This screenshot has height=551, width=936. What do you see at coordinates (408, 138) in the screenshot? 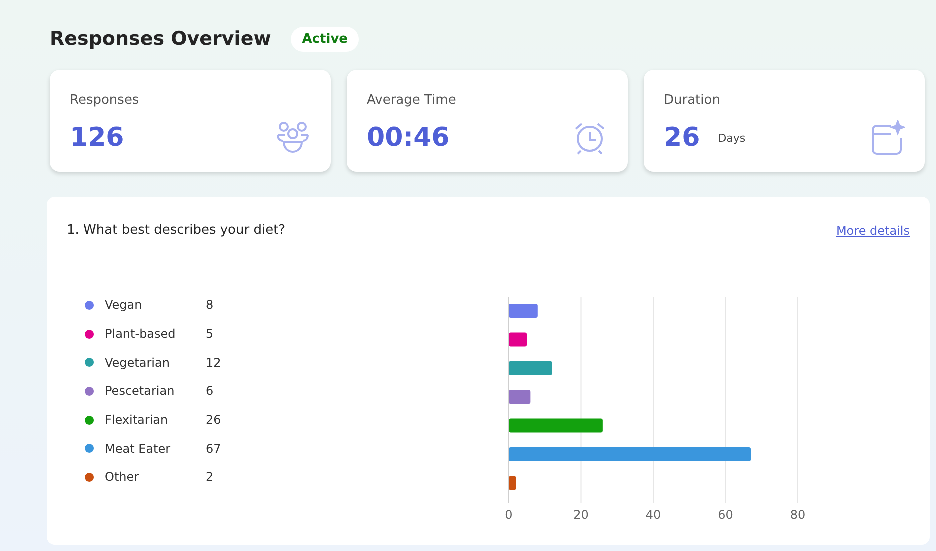
I see `stat-value: 00:46` at bounding box center [408, 138].